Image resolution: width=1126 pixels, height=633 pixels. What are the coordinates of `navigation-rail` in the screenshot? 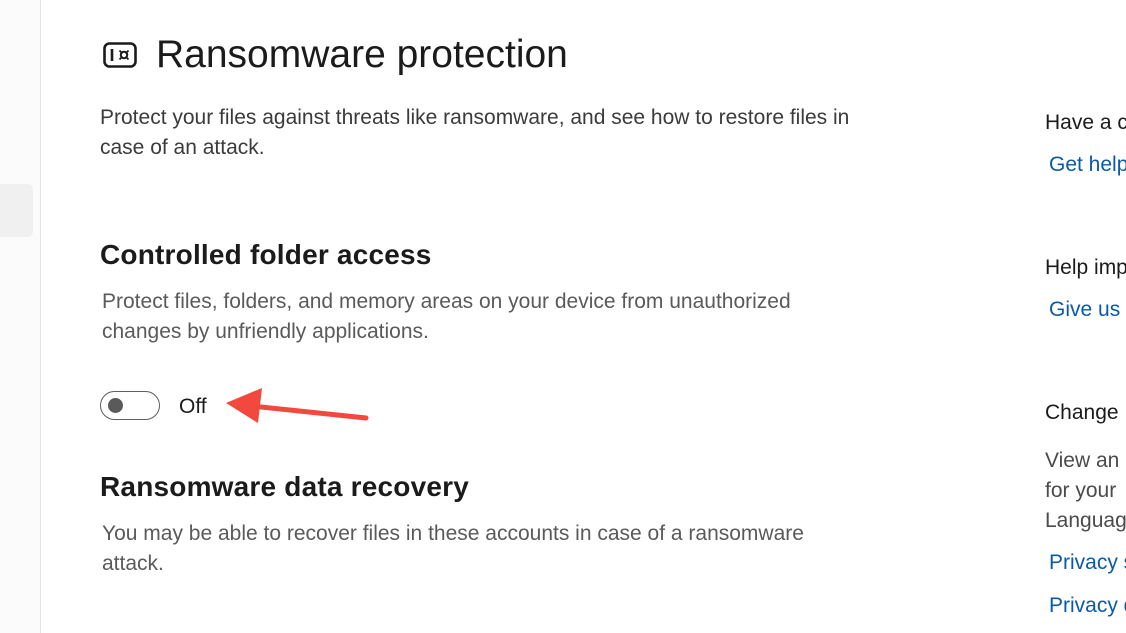 It's located at (20, 316).